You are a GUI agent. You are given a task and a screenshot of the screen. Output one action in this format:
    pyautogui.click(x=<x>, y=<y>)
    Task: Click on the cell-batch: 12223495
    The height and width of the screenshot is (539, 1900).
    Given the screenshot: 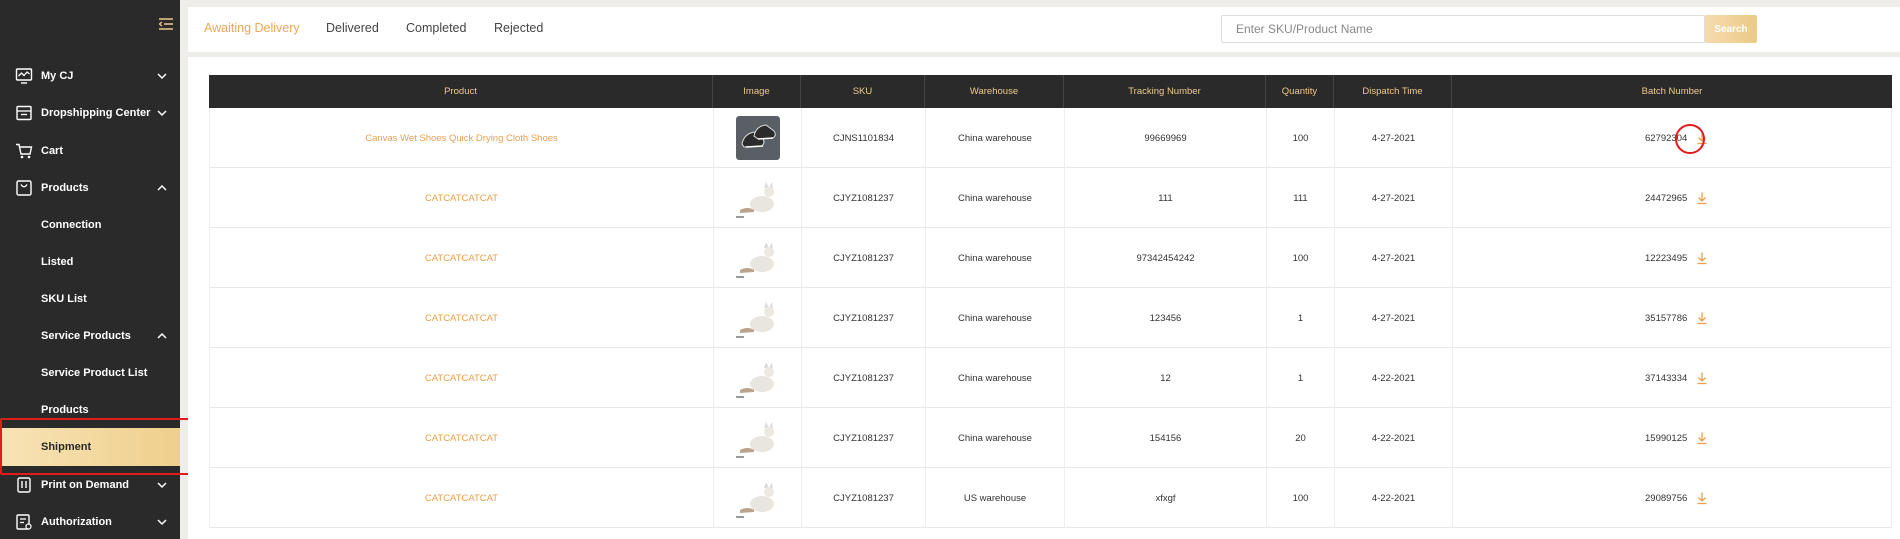 What is the action you would take?
    pyautogui.click(x=1673, y=258)
    